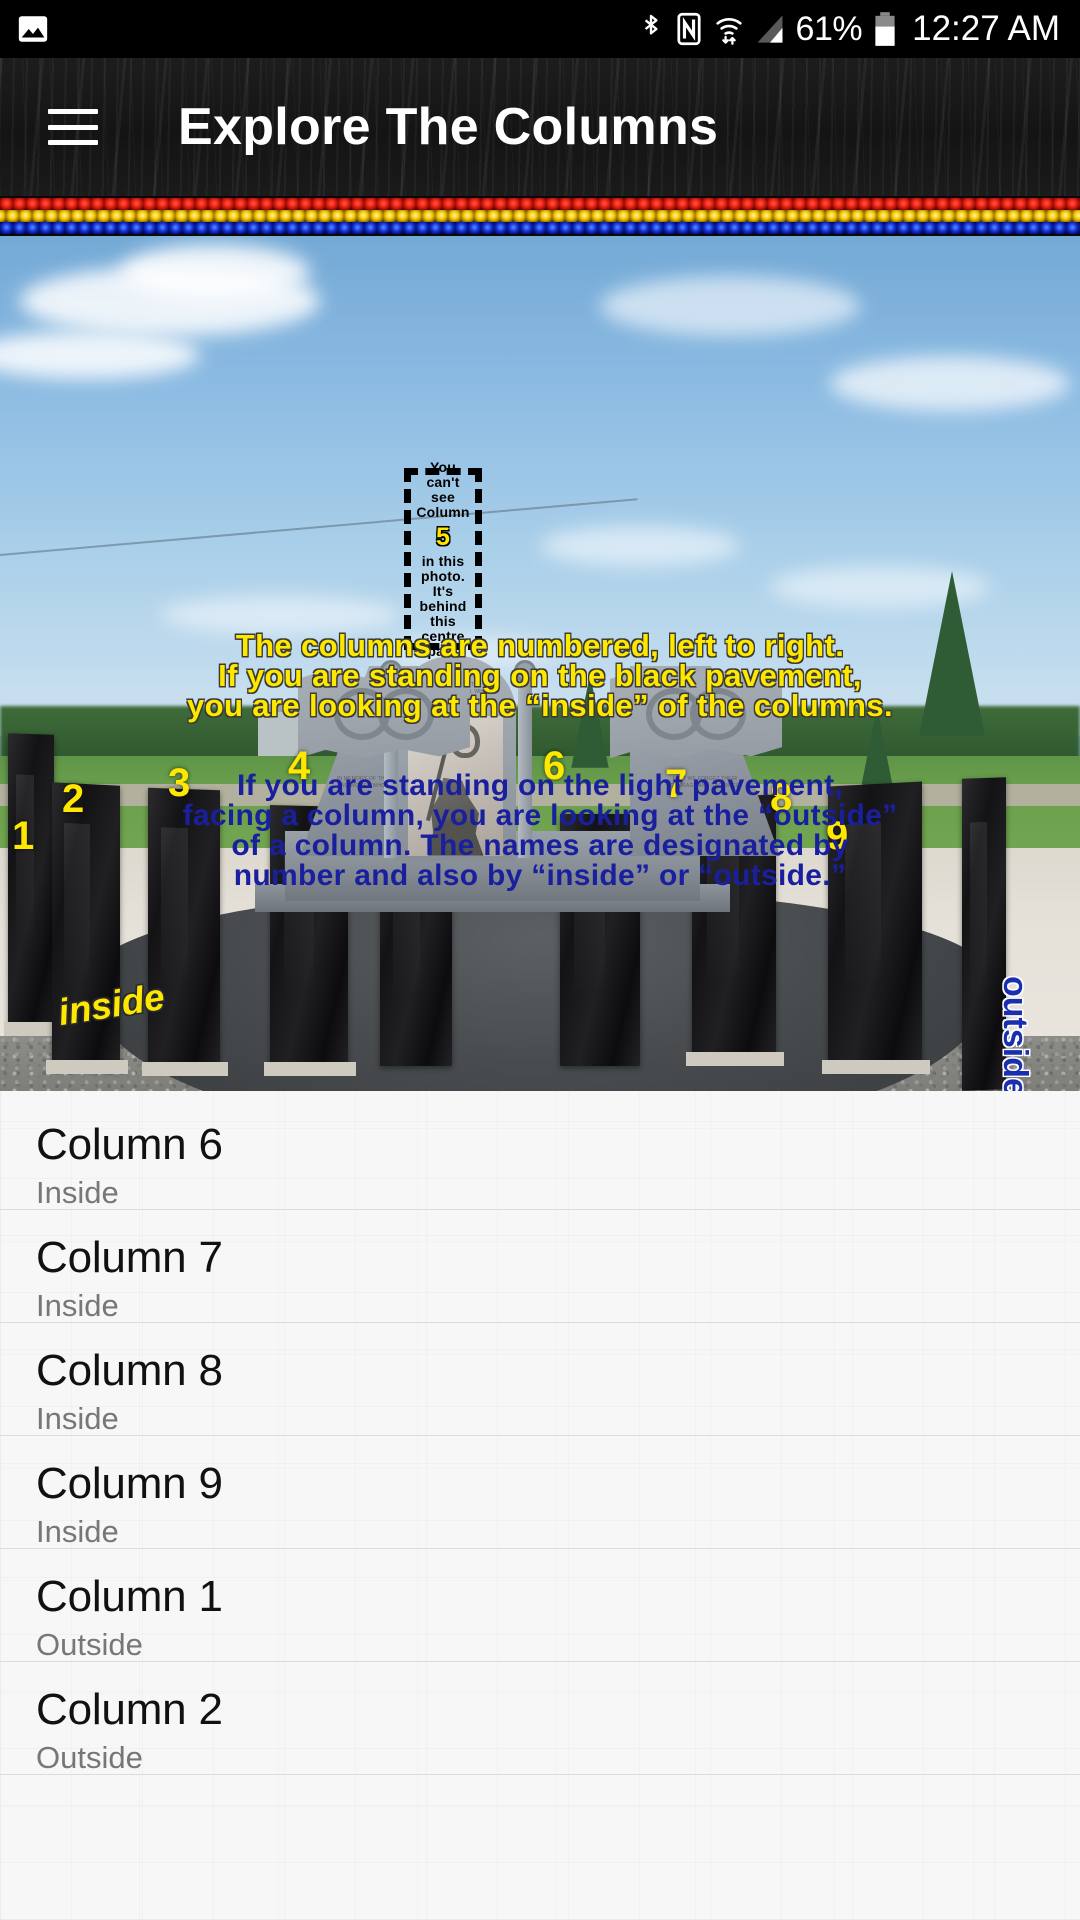  I want to click on picture-icon, so click(33, 29).